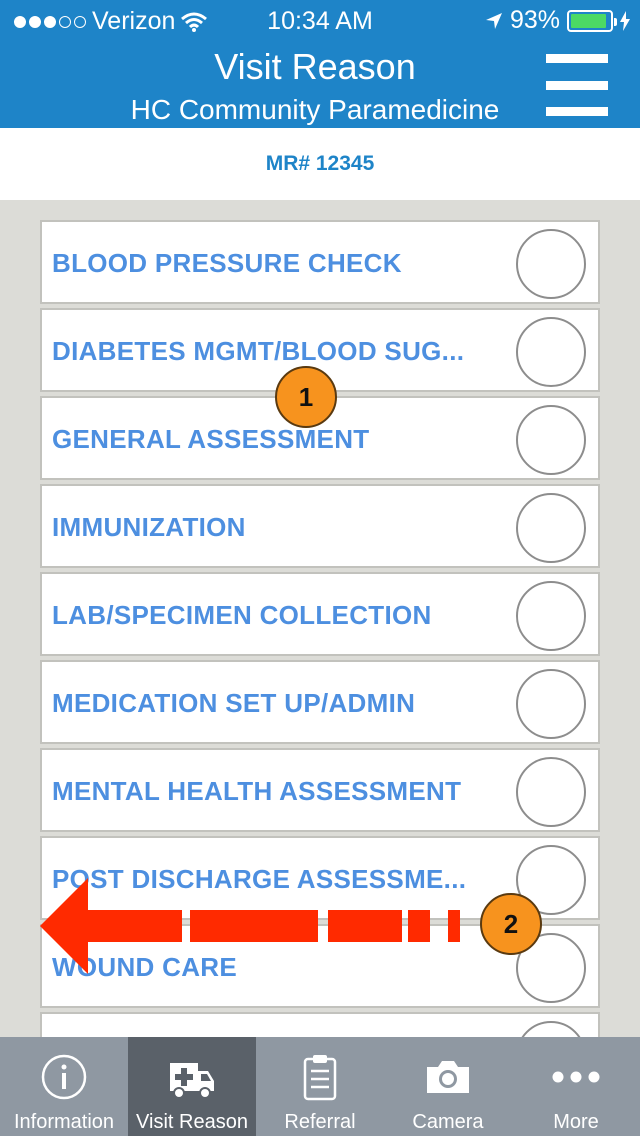 The height and width of the screenshot is (1136, 640). Describe the element at coordinates (149, 527) in the screenshot. I see `visit-reason-label: IMMUNIZATION` at that location.